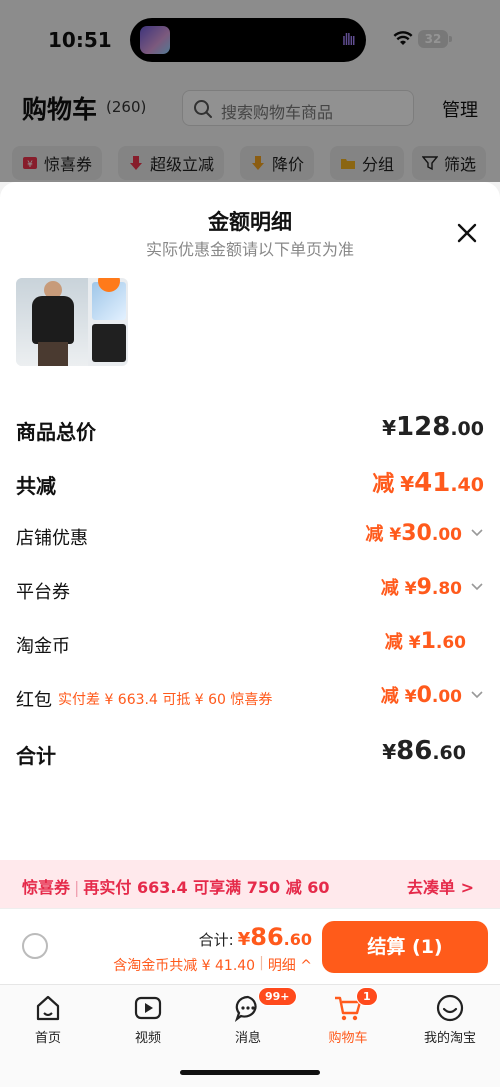  What do you see at coordinates (165, 700) in the screenshot?
I see `red-packet-note: 实付差 ¥ 663.4 可抵 ¥ 60 惊喜券` at bounding box center [165, 700].